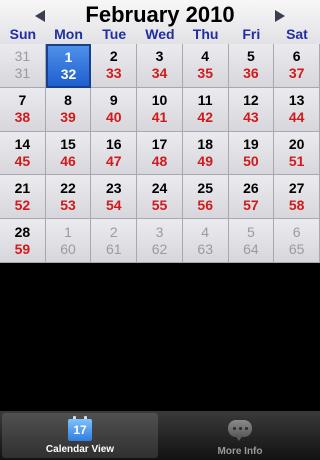 Image resolution: width=320 pixels, height=460 pixels. What do you see at coordinates (296, 73) in the screenshot?
I see `day-of-year: 37` at bounding box center [296, 73].